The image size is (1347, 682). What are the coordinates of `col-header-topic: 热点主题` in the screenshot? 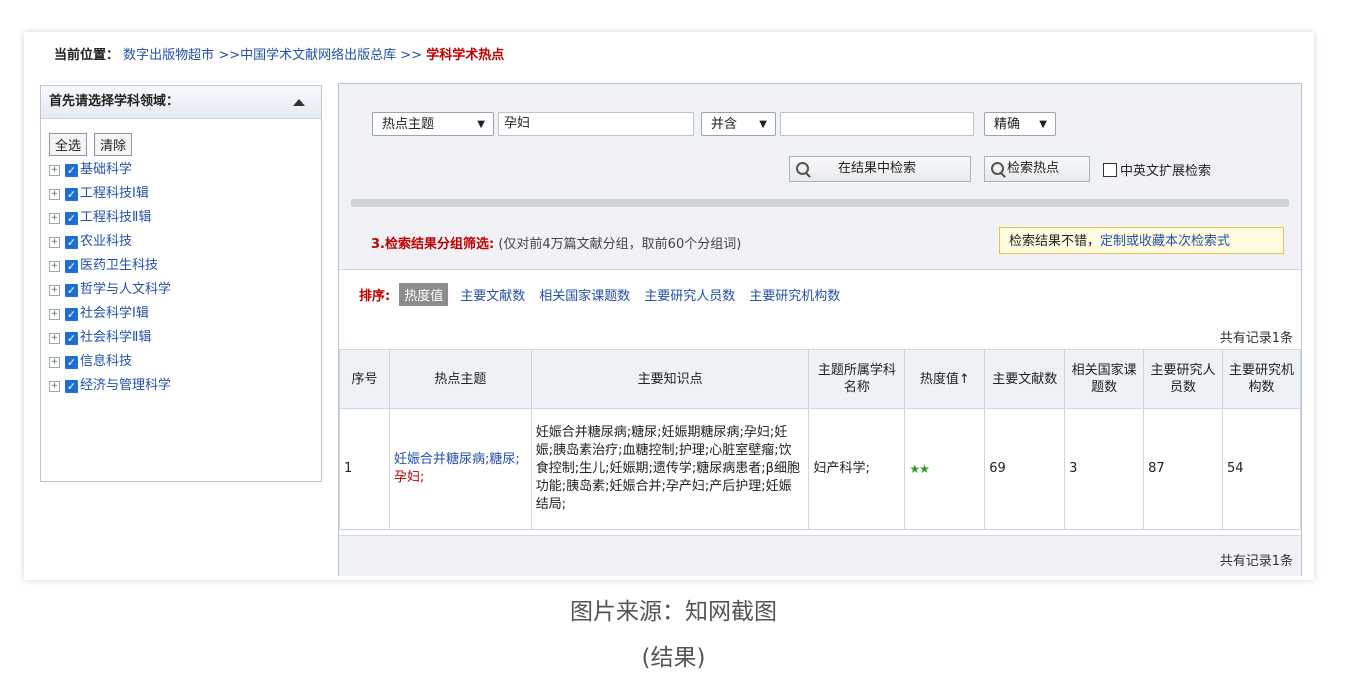 It's located at (460, 379).